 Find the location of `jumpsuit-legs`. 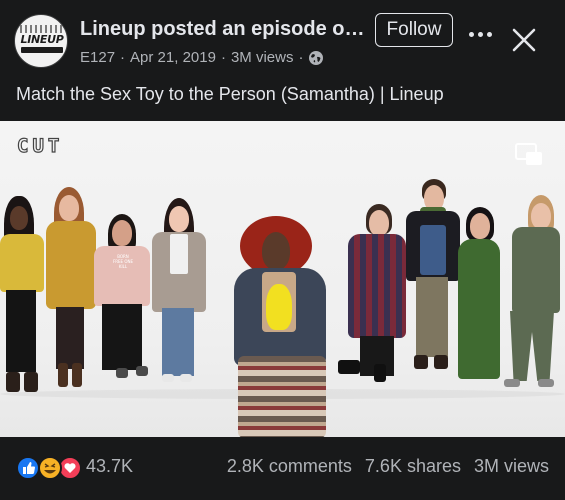

jumpsuit-legs is located at coordinates (532, 346).